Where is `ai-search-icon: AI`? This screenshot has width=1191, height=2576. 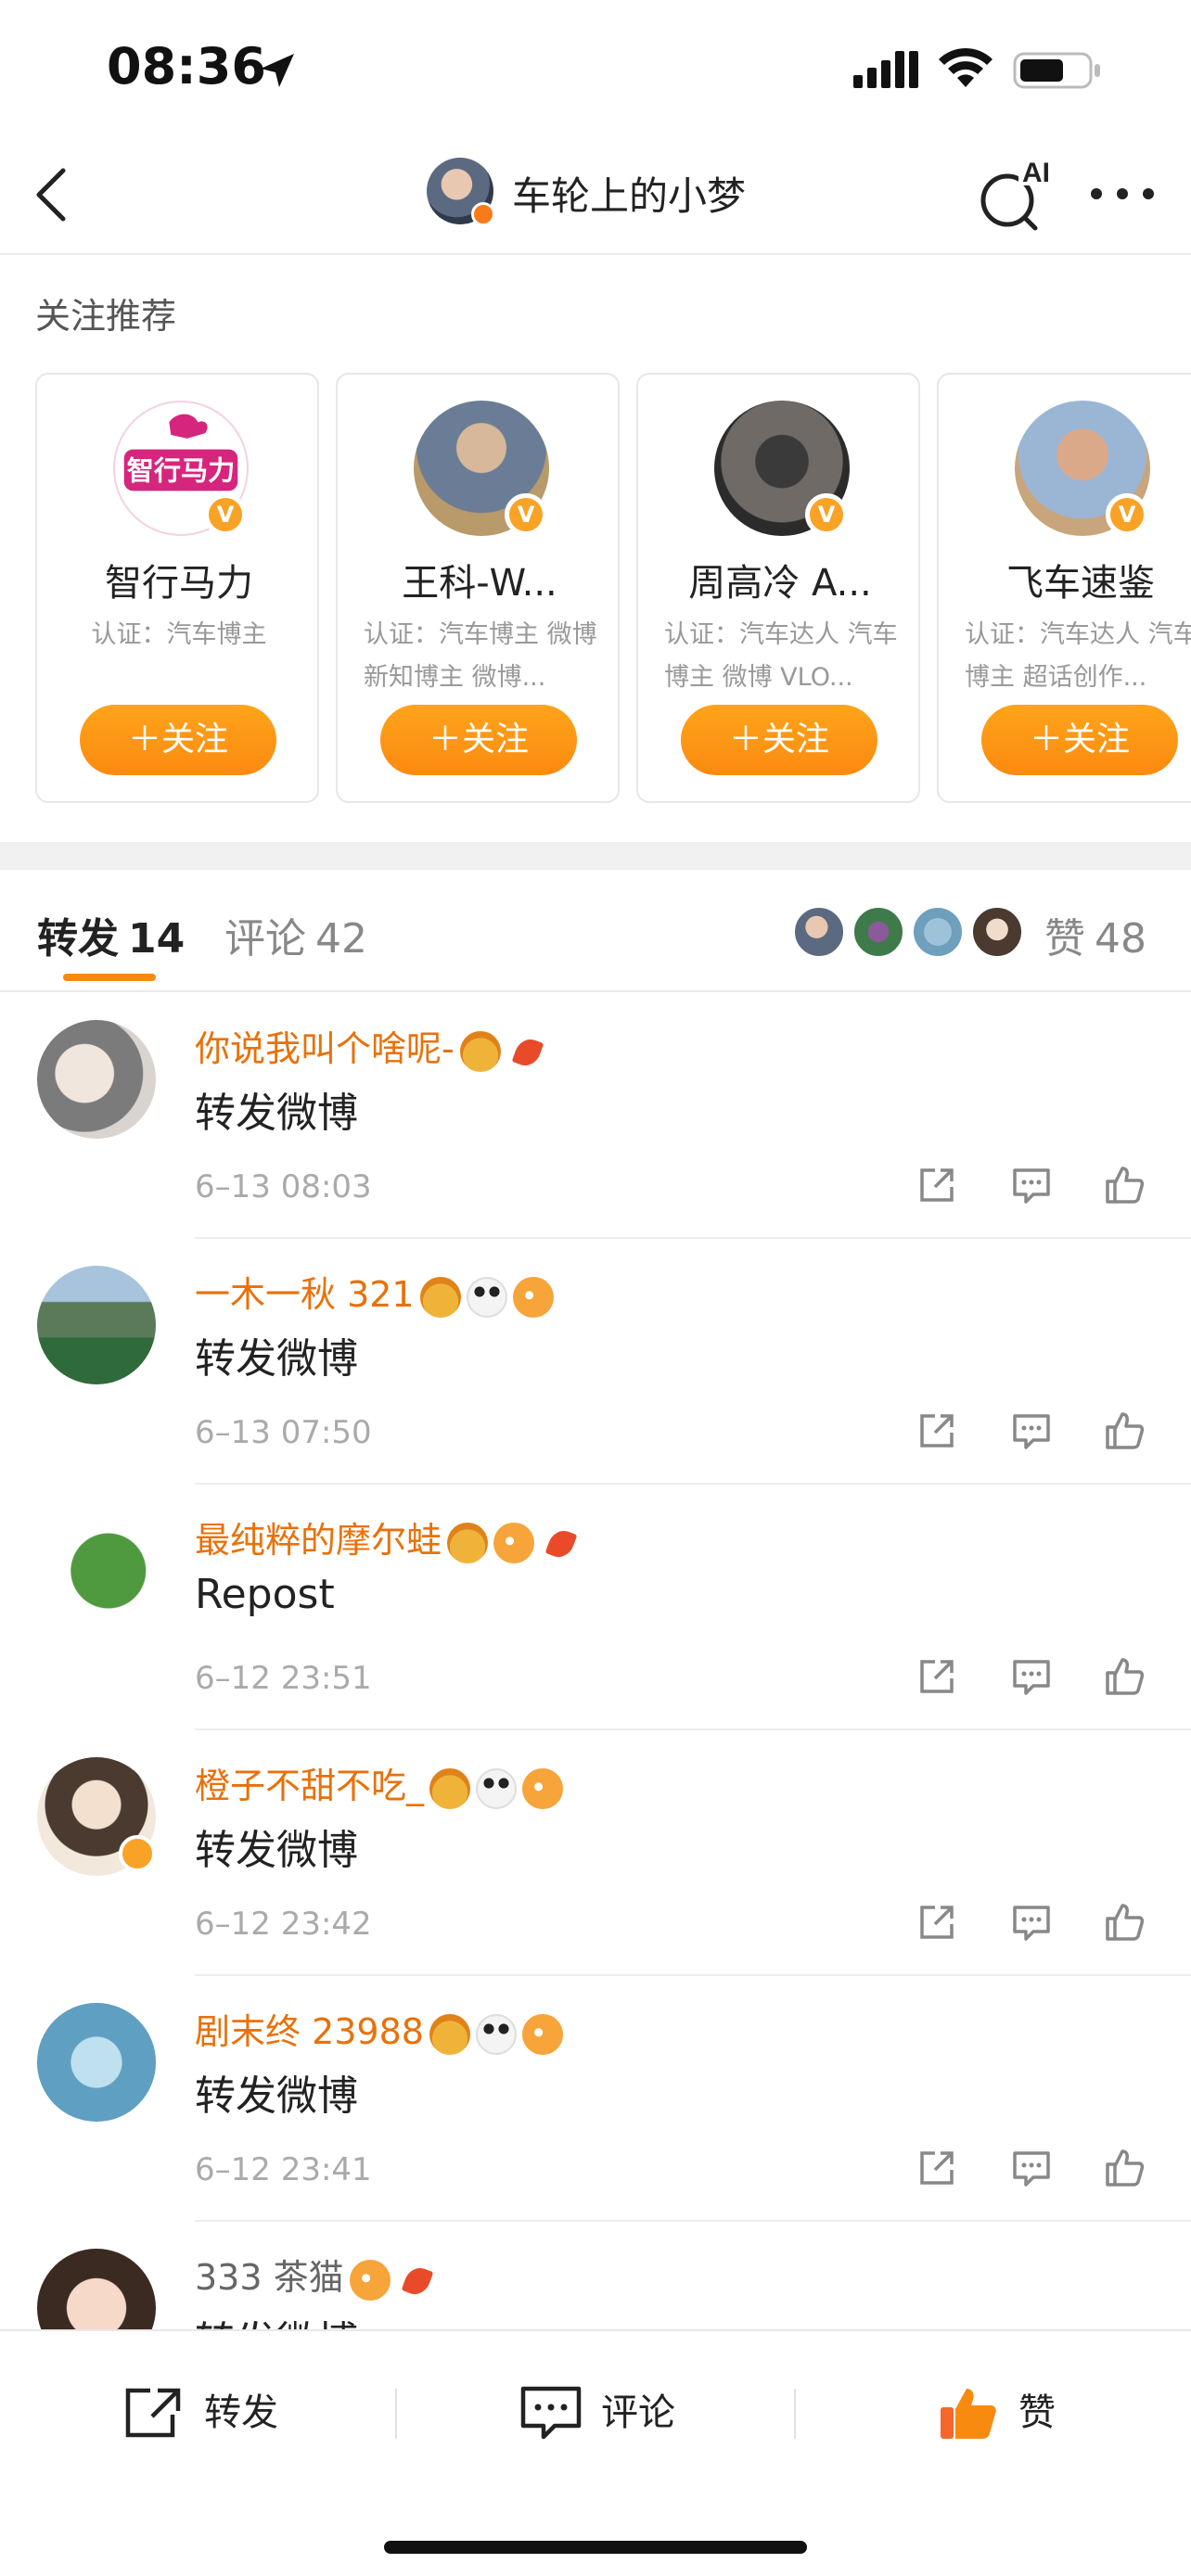
ai-search-icon: AI is located at coordinates (1015, 196).